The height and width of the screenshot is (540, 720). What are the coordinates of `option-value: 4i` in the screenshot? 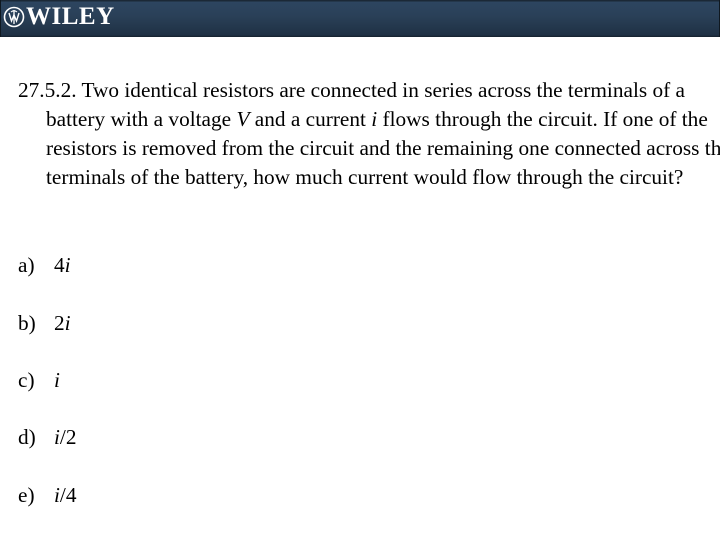 It's located at (62, 265).